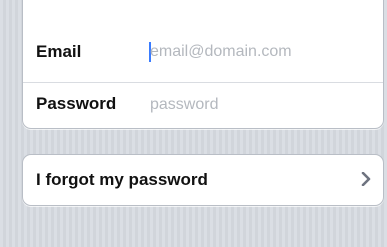 The width and height of the screenshot is (387, 247). What do you see at coordinates (76, 103) in the screenshot?
I see `password-label: Password` at bounding box center [76, 103].